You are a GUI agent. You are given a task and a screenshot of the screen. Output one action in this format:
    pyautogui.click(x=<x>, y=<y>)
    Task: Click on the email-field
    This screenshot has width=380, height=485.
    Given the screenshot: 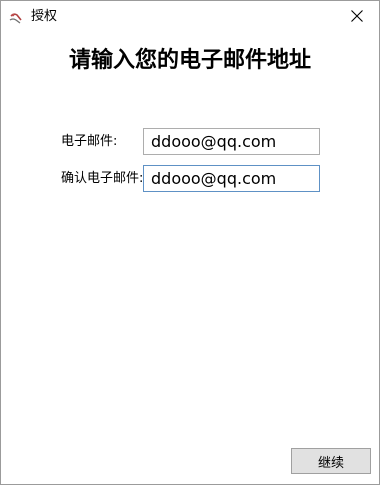 What is the action you would take?
    pyautogui.click(x=231, y=141)
    